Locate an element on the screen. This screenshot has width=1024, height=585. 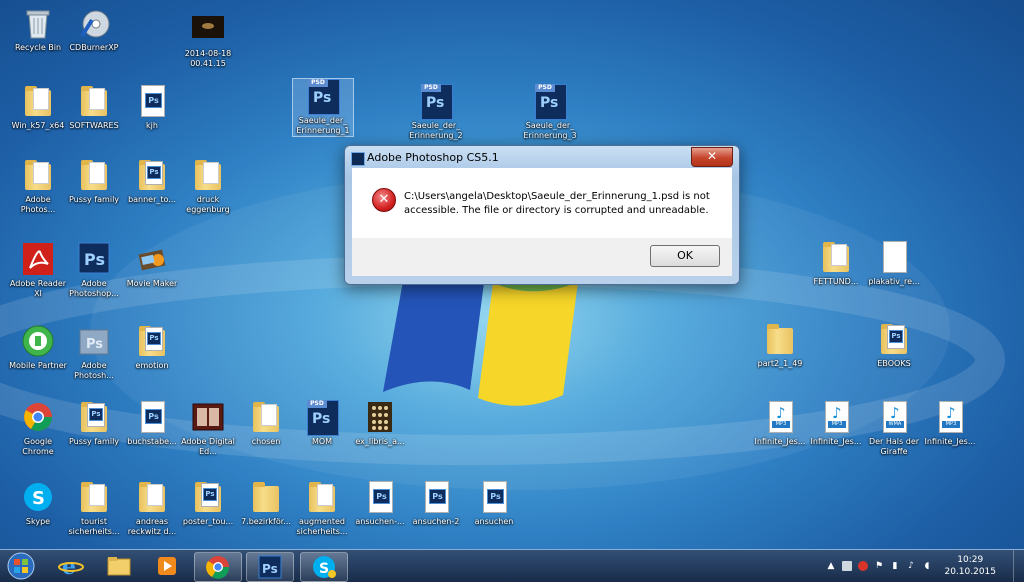
start-button is located at coordinates (21, 566).